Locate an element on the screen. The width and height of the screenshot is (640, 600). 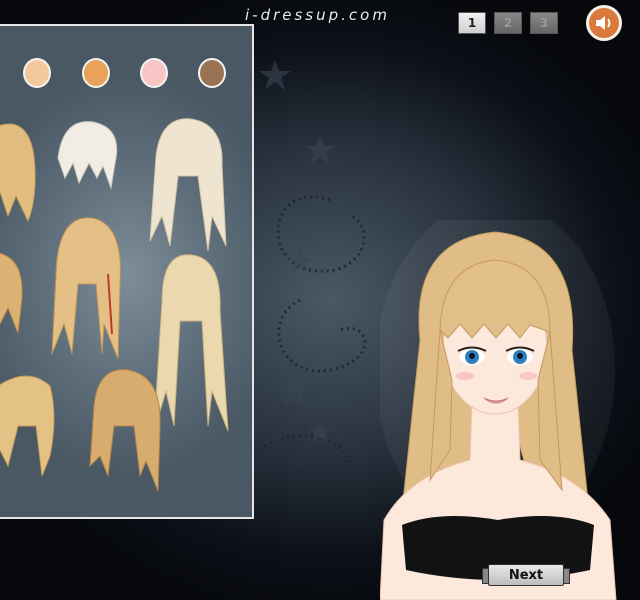
speaker-icon is located at coordinates (603, 23).